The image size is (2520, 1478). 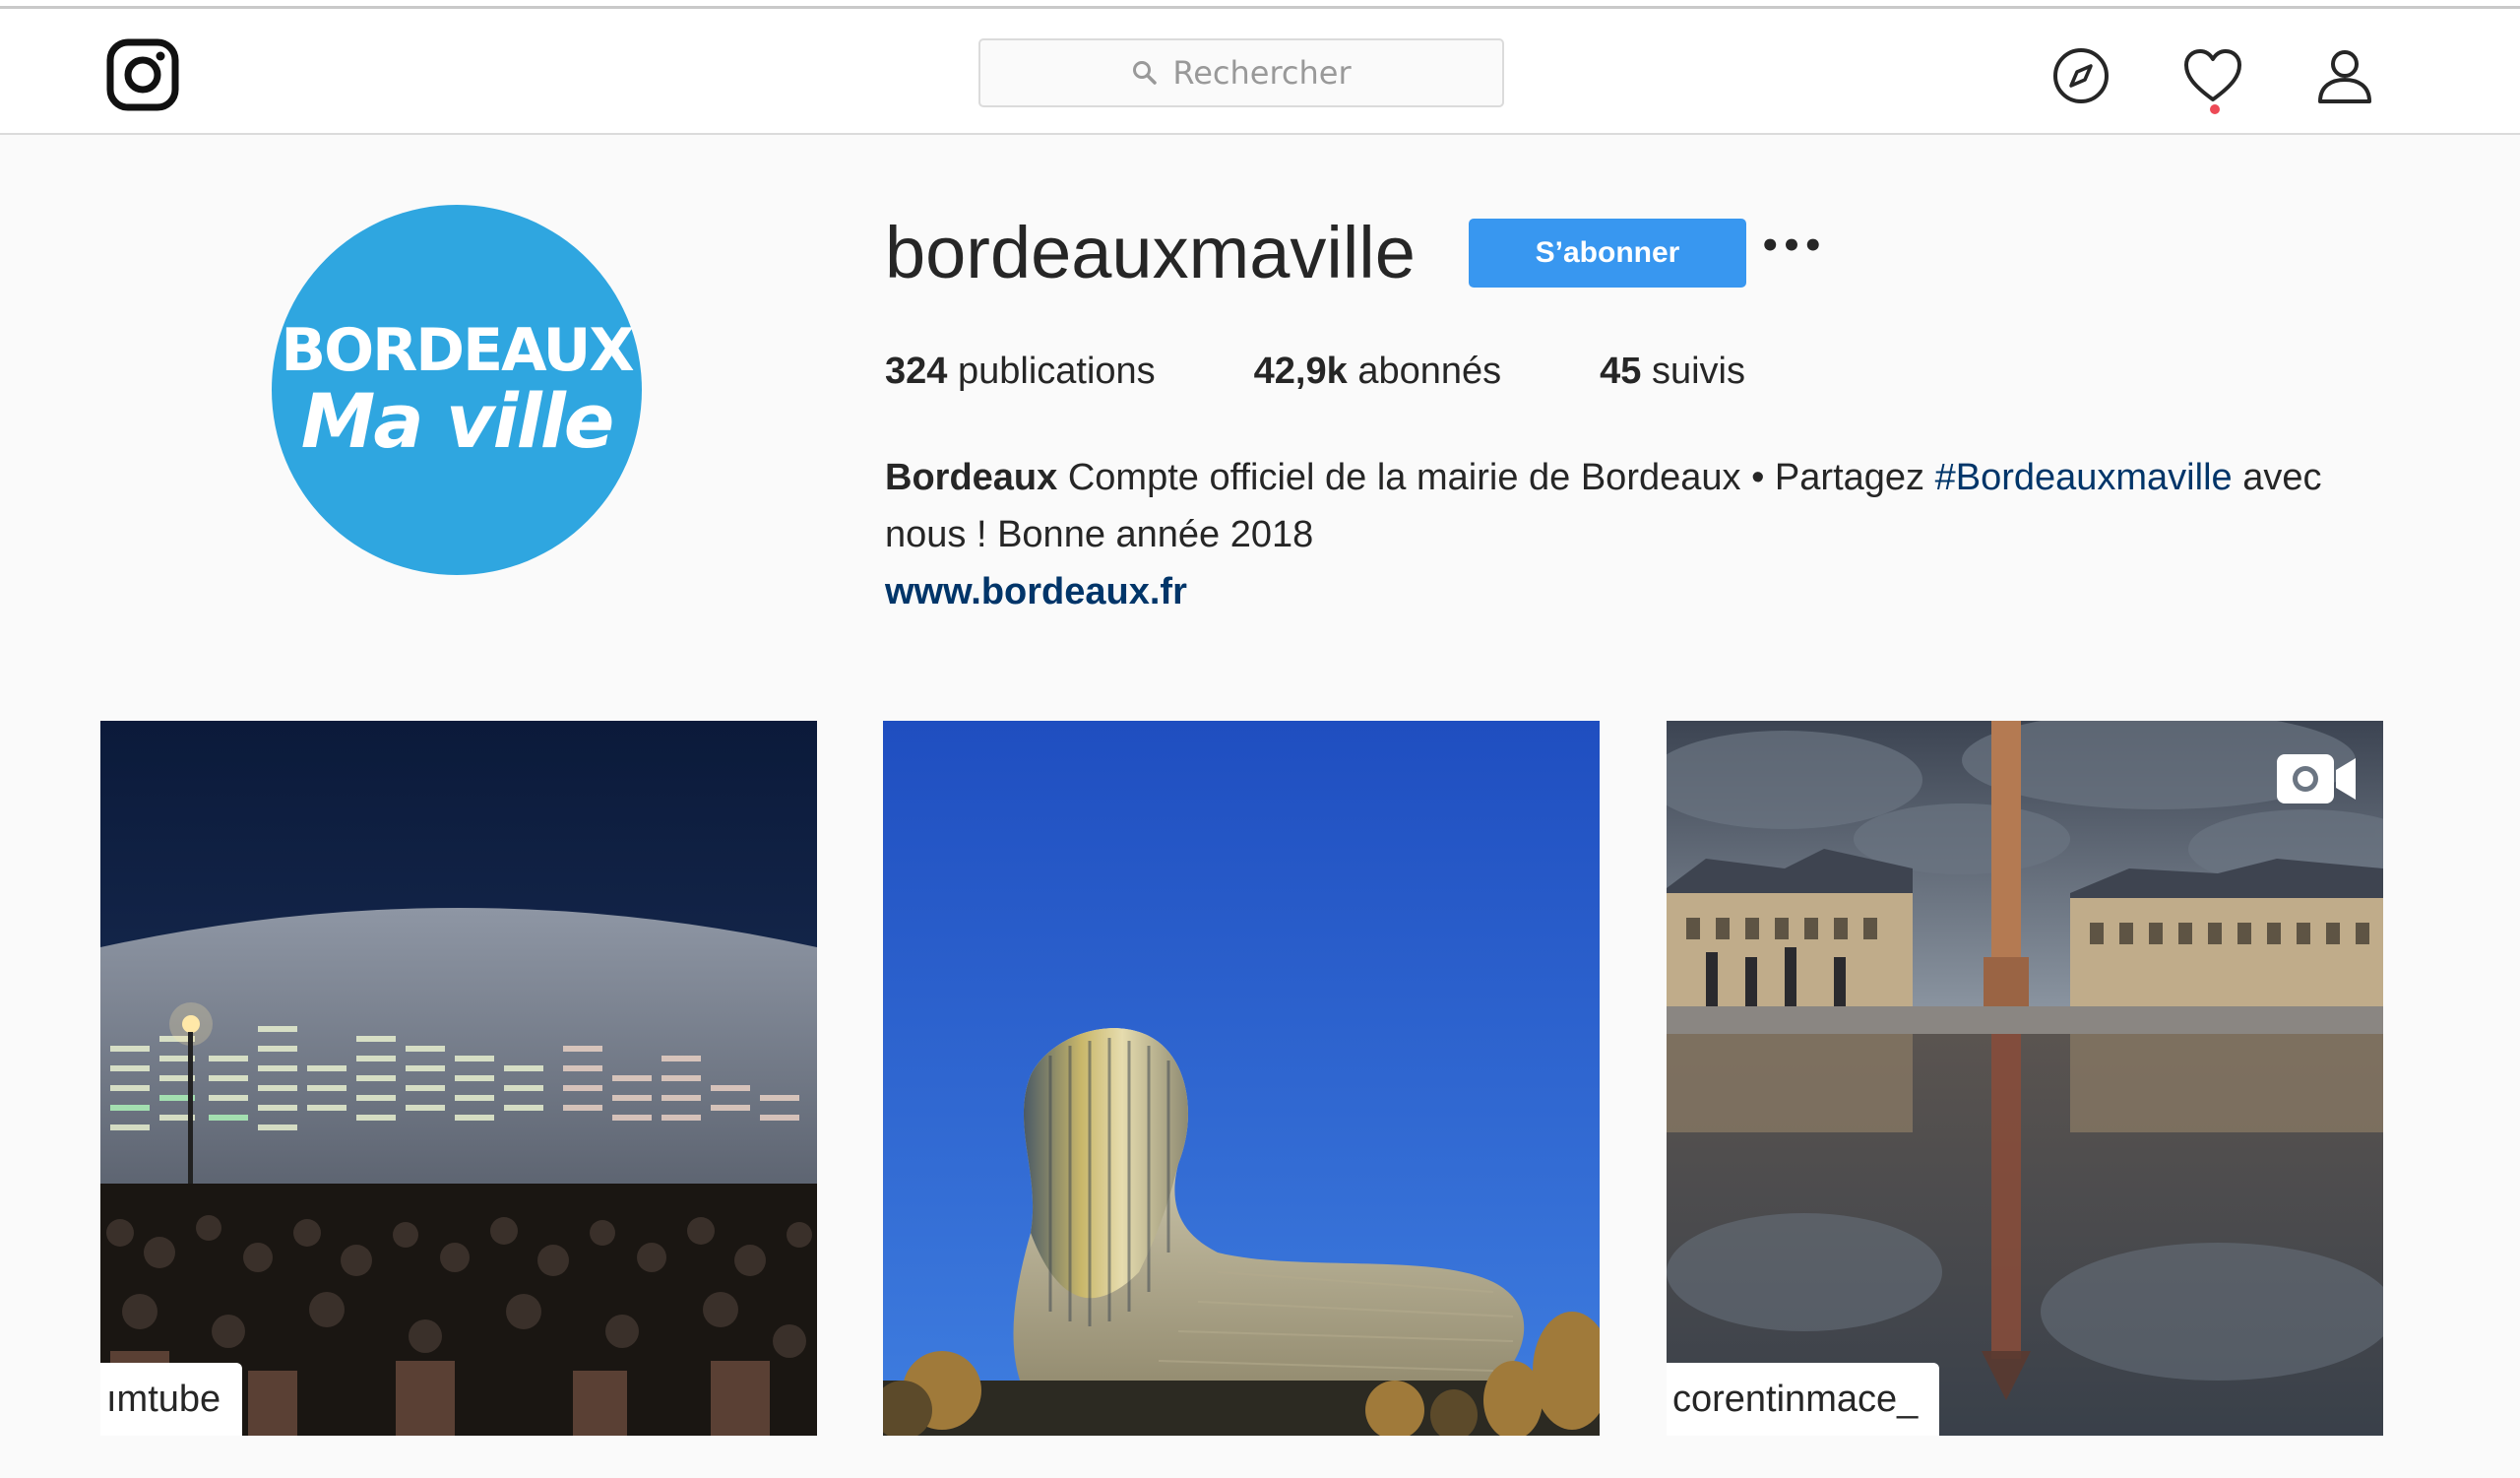 I want to click on follow-button: S’abonner, so click(x=1607, y=253).